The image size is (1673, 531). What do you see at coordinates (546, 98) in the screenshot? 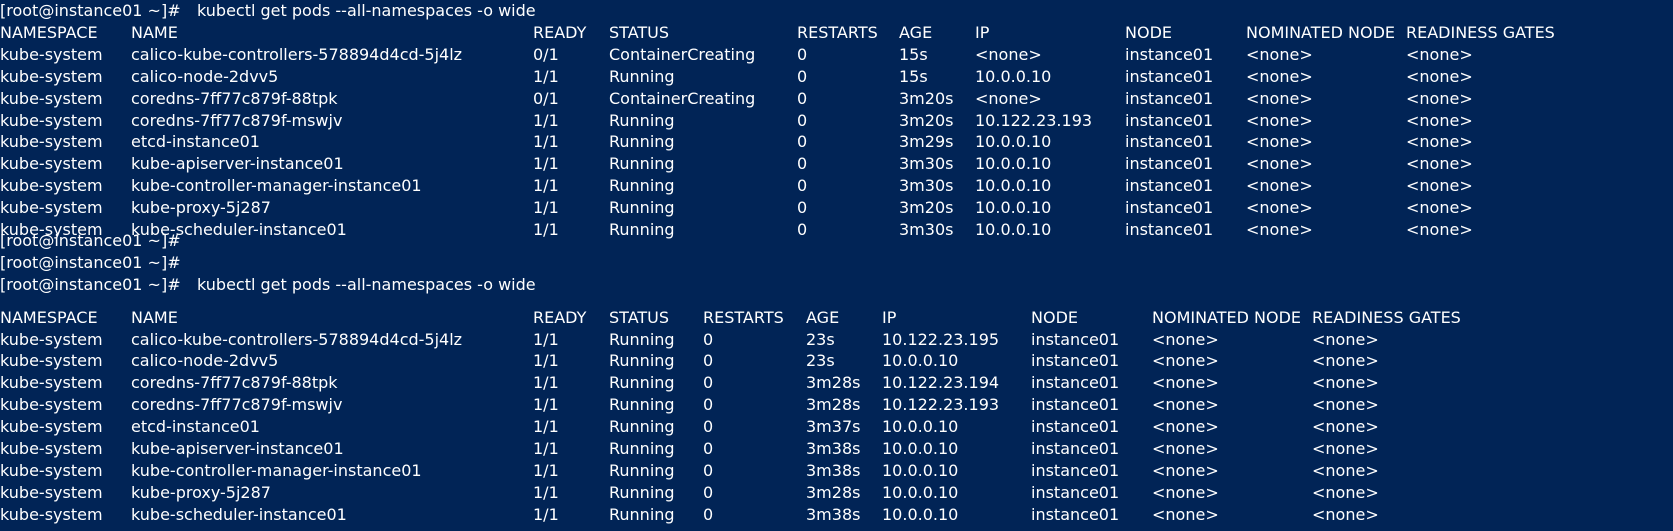
I see `cell-ready: 0/1` at bounding box center [546, 98].